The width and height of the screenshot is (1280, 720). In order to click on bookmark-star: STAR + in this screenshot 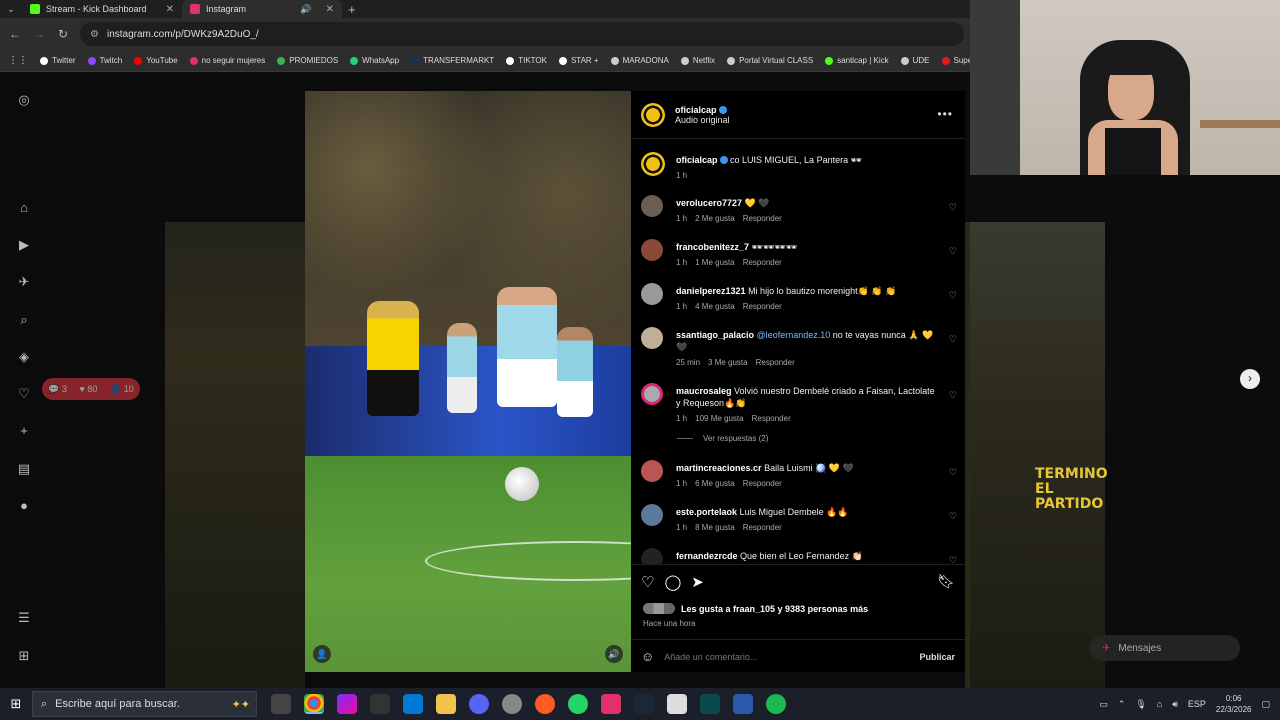, I will do `click(578, 60)`.